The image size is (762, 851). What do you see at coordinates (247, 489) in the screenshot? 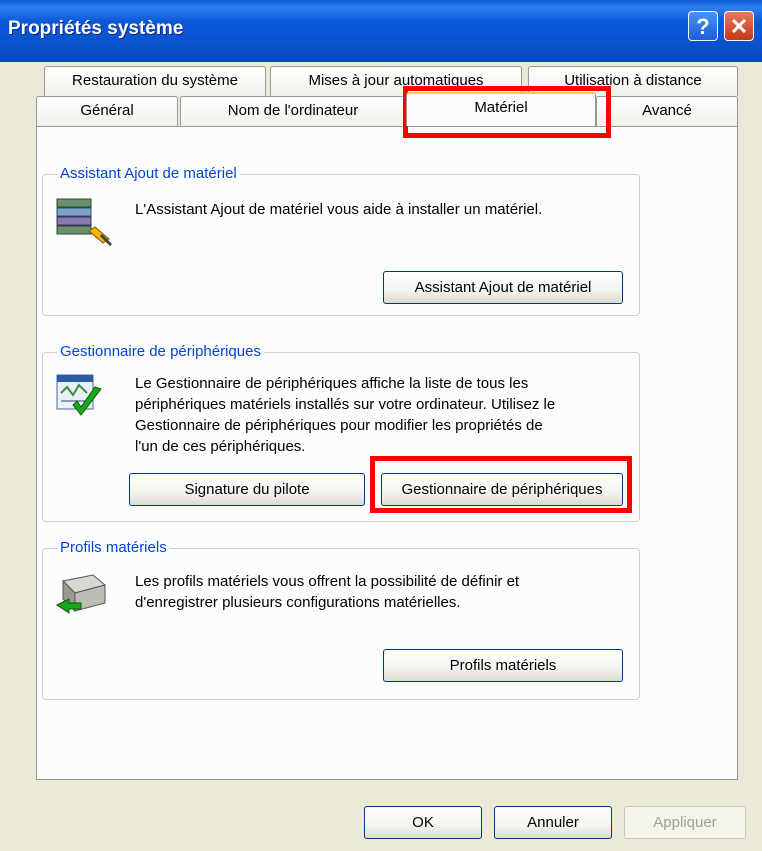
I see `driver-signing-button: Signature du pilote` at bounding box center [247, 489].